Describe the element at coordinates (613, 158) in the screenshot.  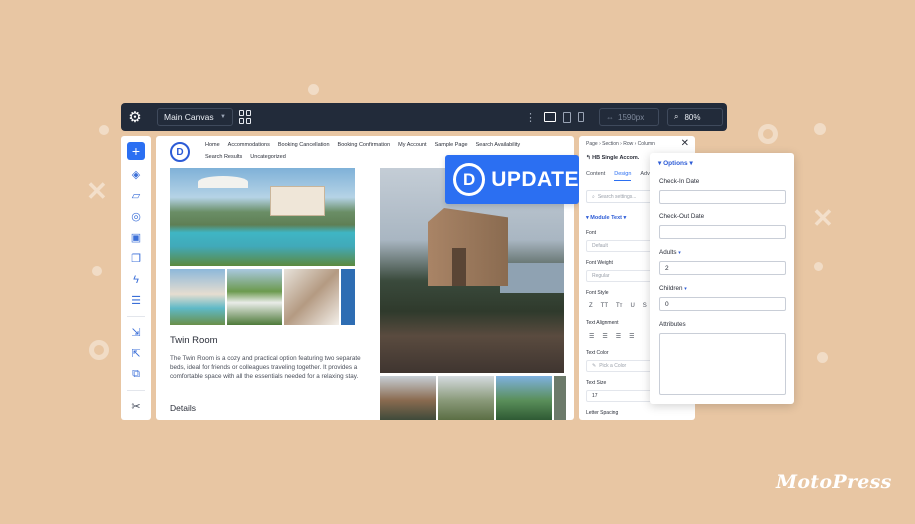
I see `module-title: ↰ HB Single Accom.` at that location.